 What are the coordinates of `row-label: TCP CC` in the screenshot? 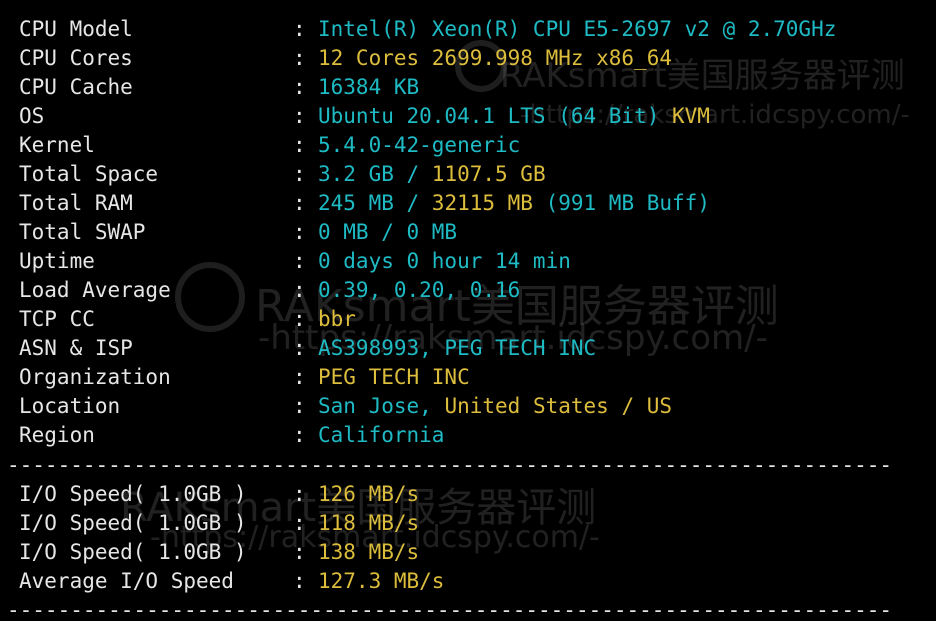 It's located at (57, 319).